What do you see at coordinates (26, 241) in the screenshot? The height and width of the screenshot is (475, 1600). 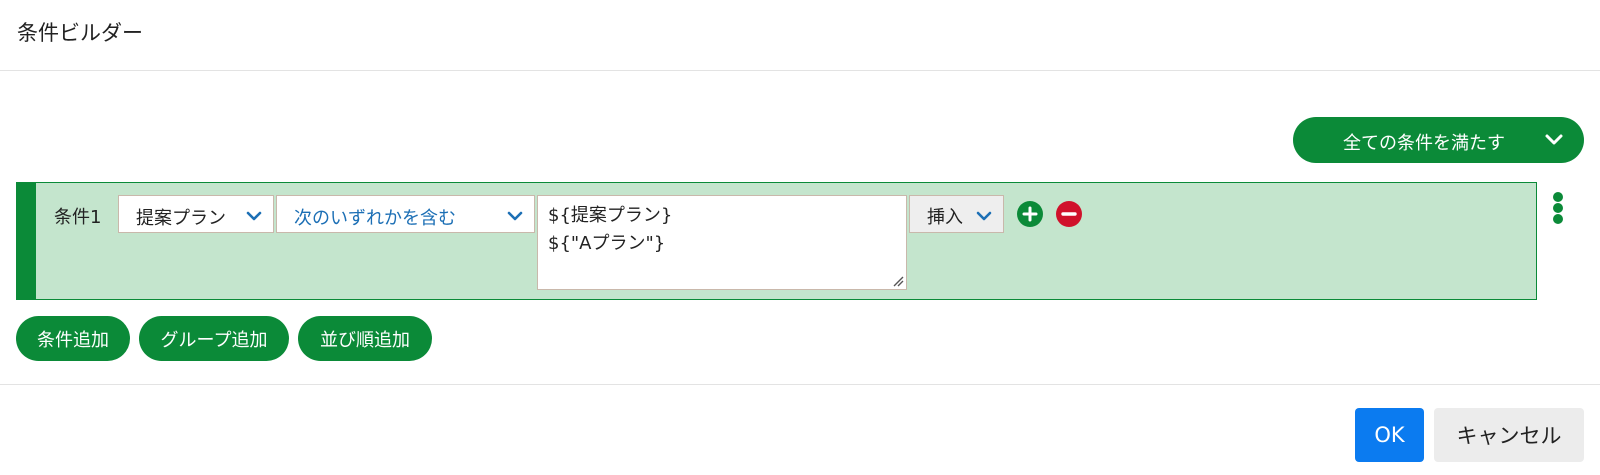 I see `condition-drag-handle` at bounding box center [26, 241].